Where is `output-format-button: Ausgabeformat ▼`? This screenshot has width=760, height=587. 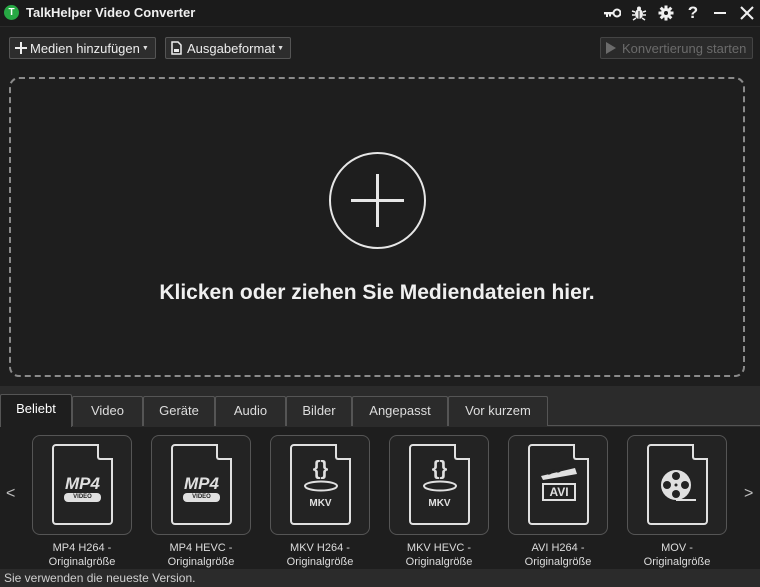
output-format-button: Ausgabeformat ▼ is located at coordinates (228, 48).